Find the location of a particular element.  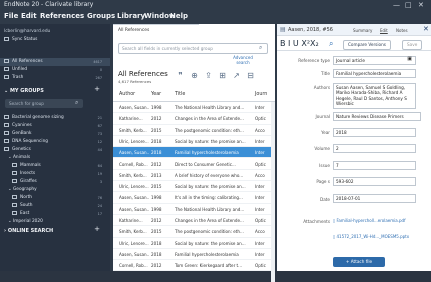

cell-journal: Inter is located at coordinates (260, 198).